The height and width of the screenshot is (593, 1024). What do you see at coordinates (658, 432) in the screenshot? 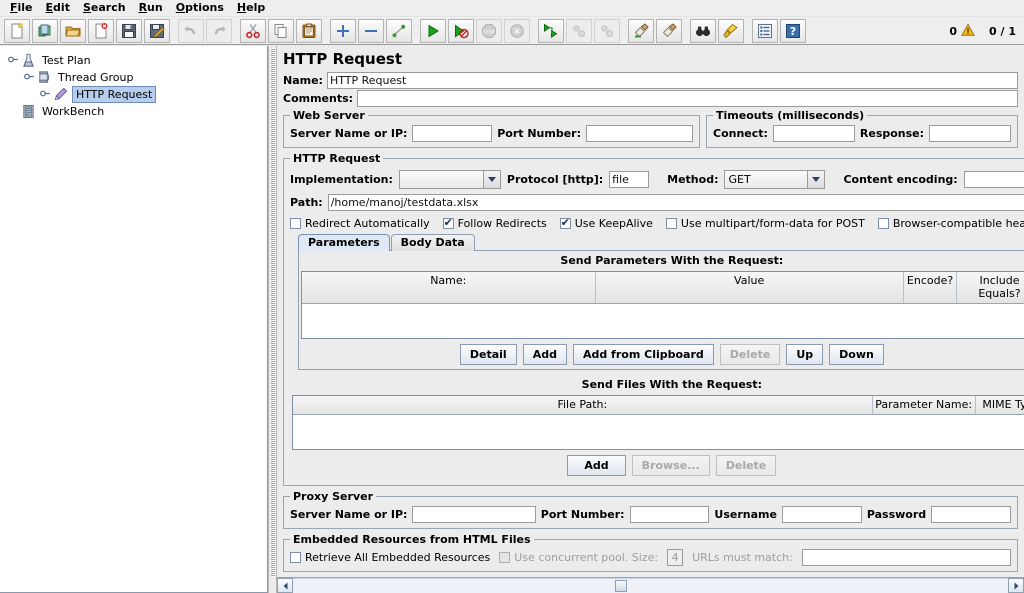
I see `files-table-body` at bounding box center [658, 432].